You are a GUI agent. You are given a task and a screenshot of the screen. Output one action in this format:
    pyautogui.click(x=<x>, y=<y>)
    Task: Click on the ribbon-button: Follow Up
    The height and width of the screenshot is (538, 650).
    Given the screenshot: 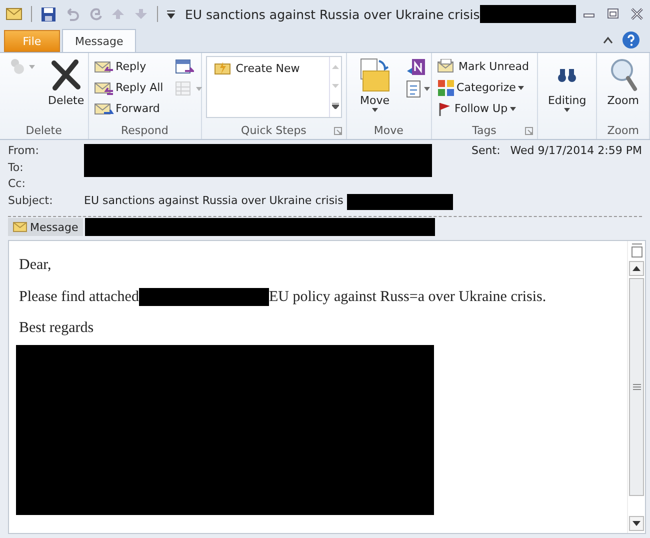 What is the action you would take?
    pyautogui.click(x=484, y=108)
    